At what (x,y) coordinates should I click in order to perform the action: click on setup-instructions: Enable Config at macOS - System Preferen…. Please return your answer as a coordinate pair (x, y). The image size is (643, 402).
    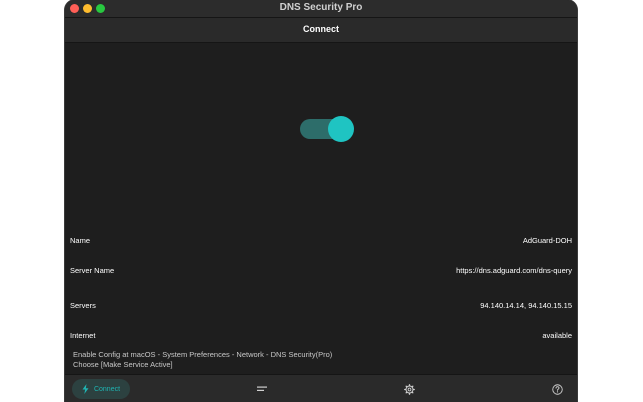
    Looking at the image, I should click on (318, 360).